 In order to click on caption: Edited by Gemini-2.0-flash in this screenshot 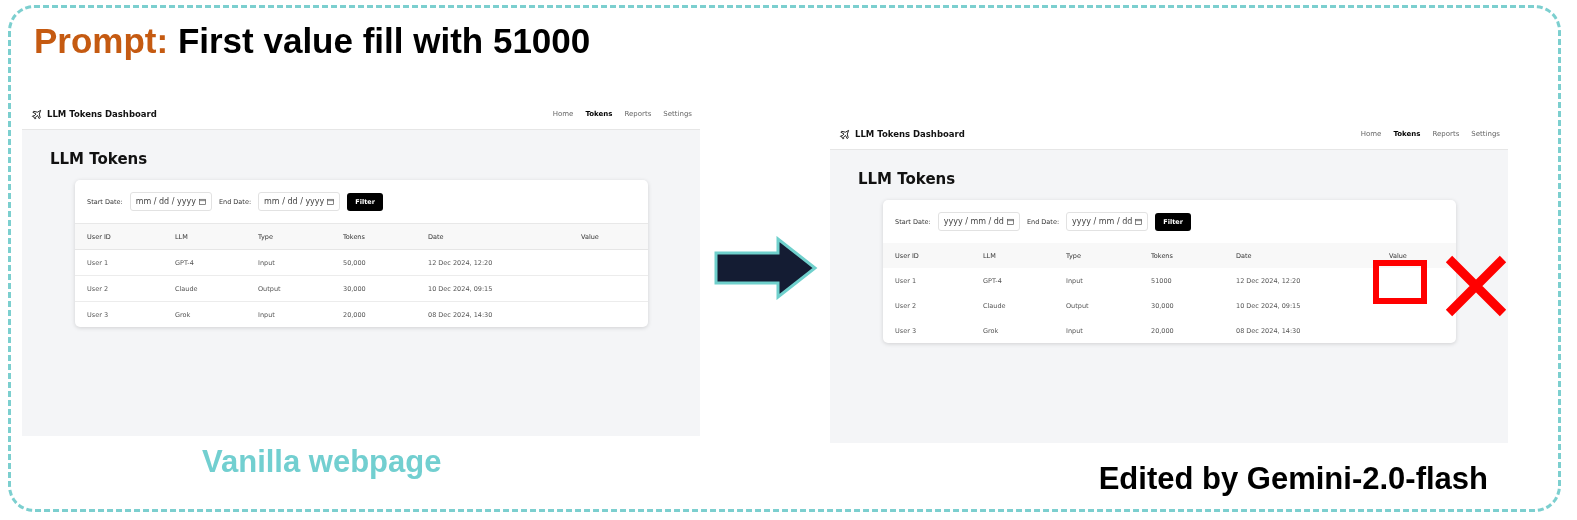, I will do `click(1293, 479)`.